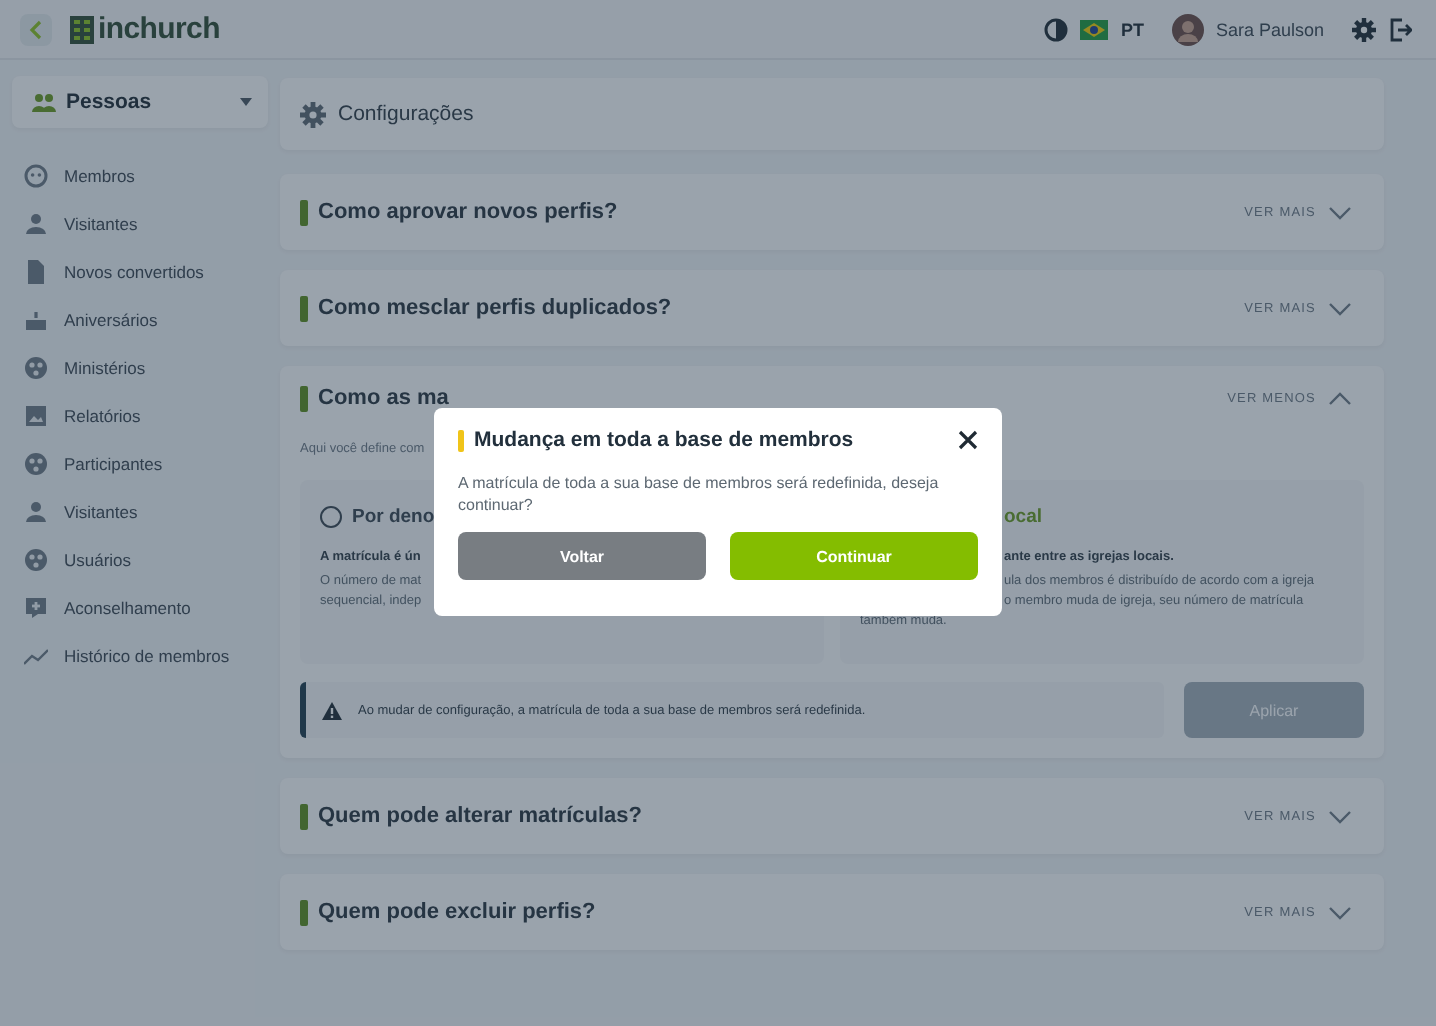 The height and width of the screenshot is (1026, 1436). I want to click on close-icon, so click(968, 440).